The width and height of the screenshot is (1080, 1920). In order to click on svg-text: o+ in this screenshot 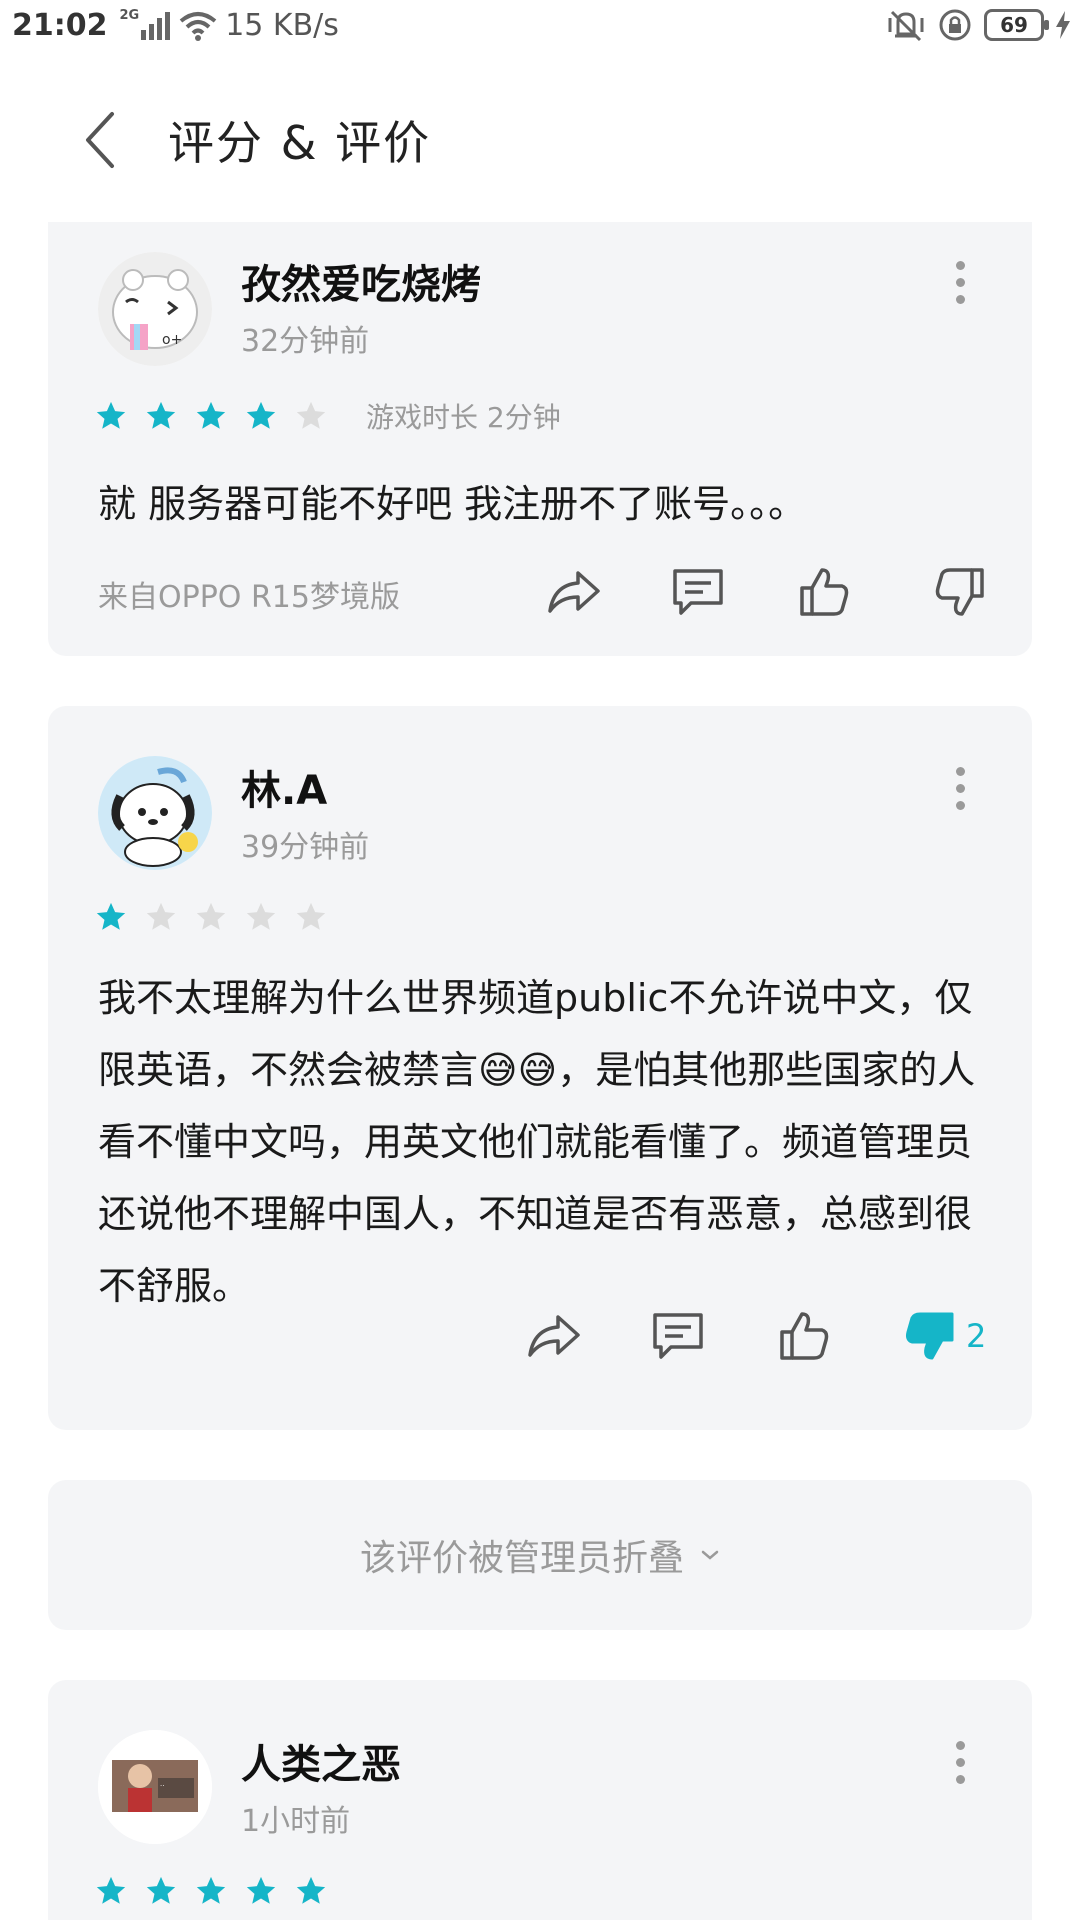, I will do `click(172, 340)`.